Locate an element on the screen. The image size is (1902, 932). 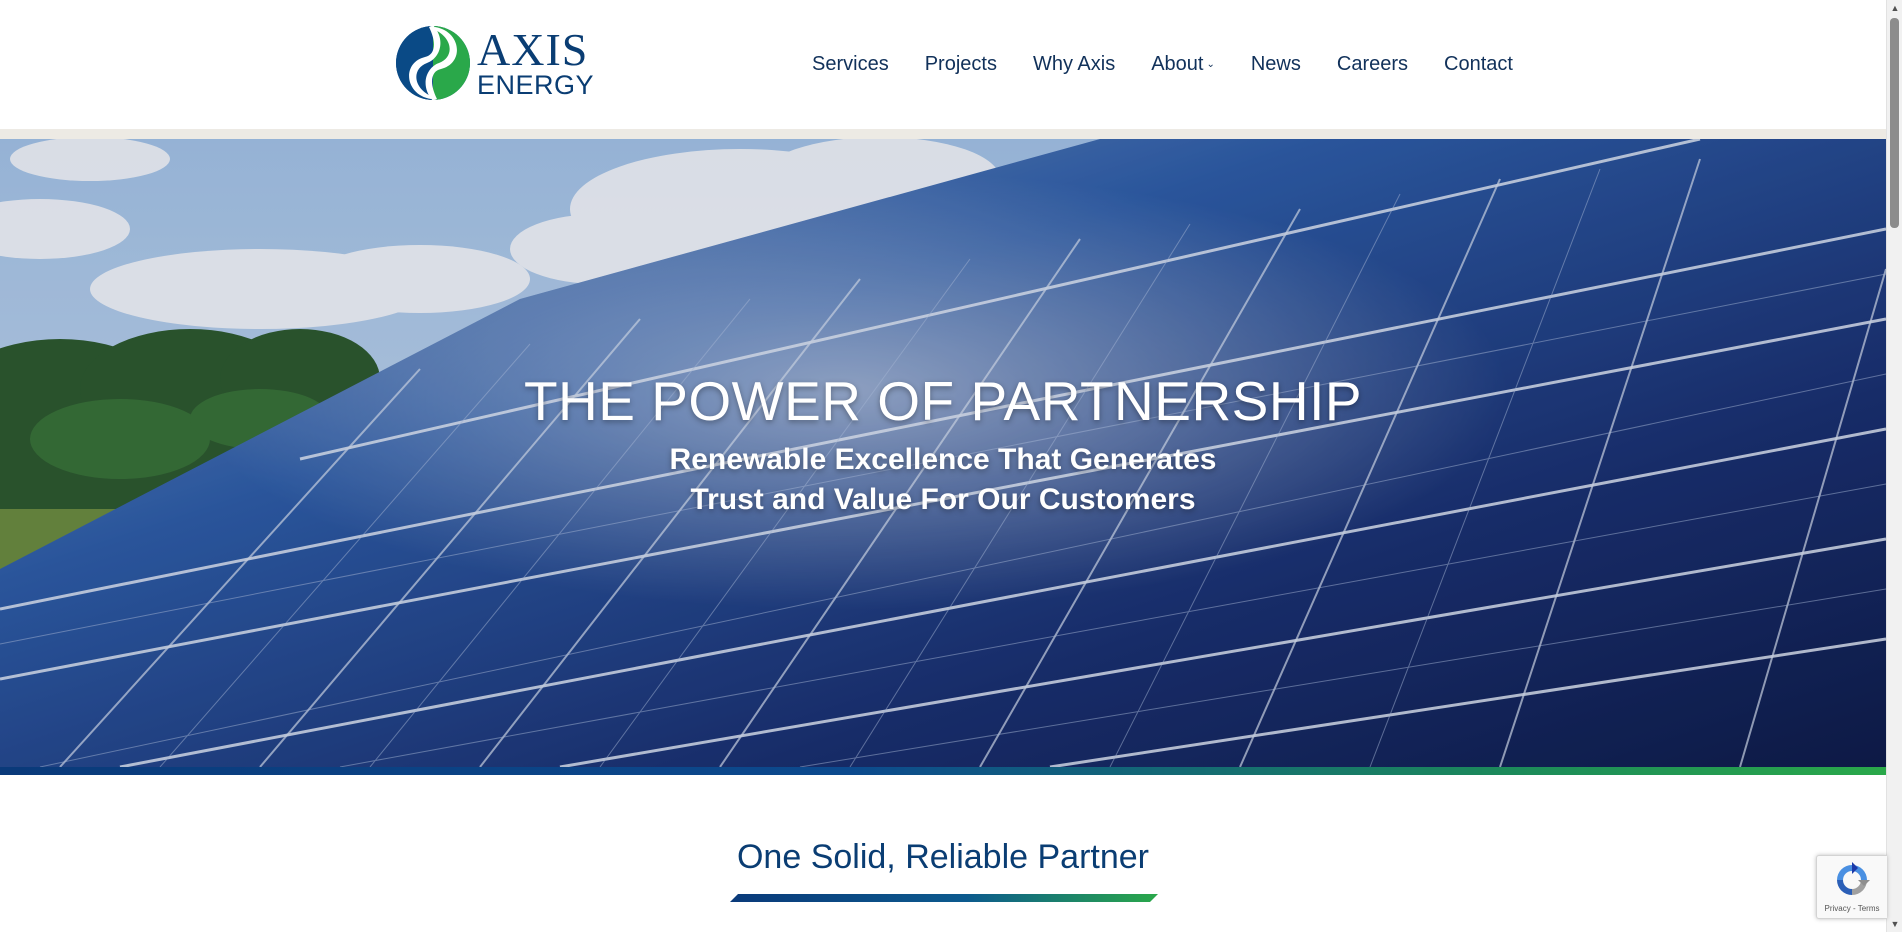
nav-item-label: About is located at coordinates (1177, 63).